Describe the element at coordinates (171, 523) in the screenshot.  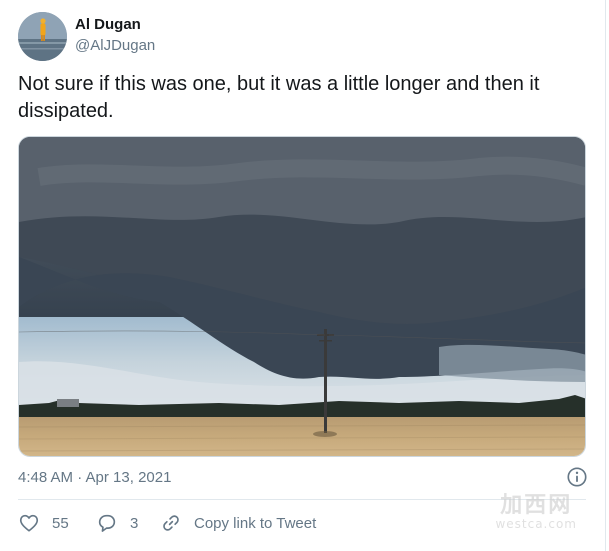
I see `chain-link-icon` at that location.